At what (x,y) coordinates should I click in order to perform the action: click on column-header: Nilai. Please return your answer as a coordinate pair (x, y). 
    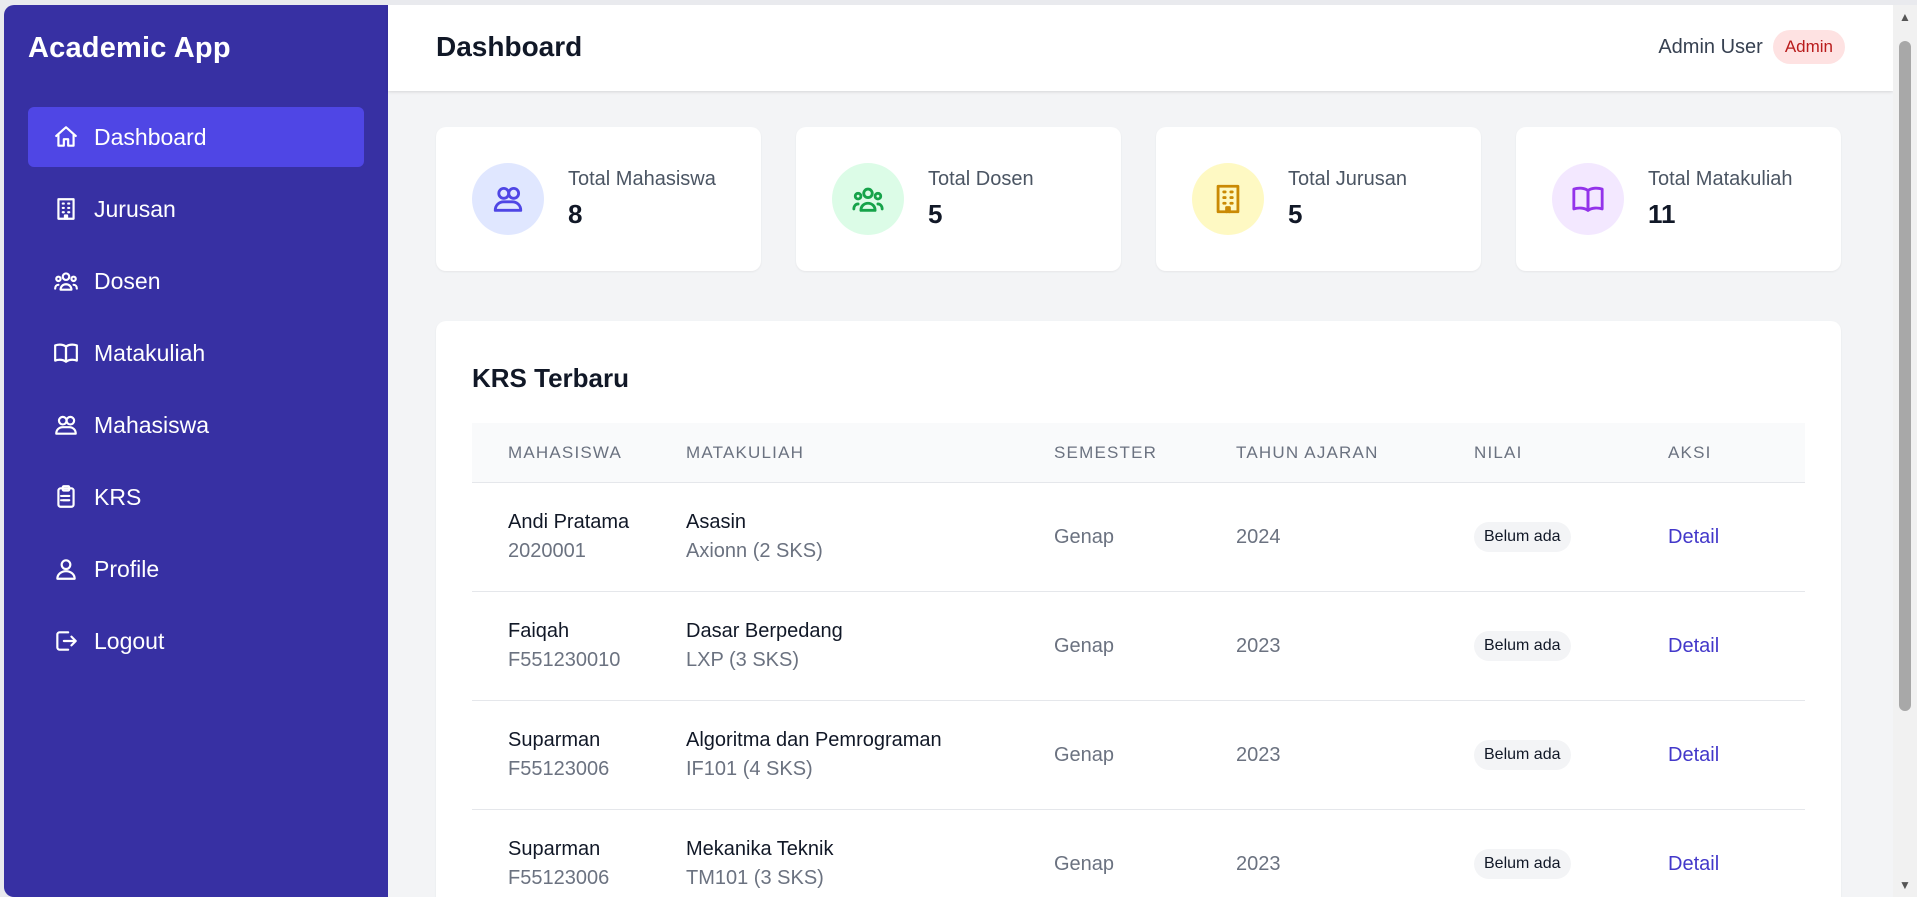
    Looking at the image, I should click on (1498, 452).